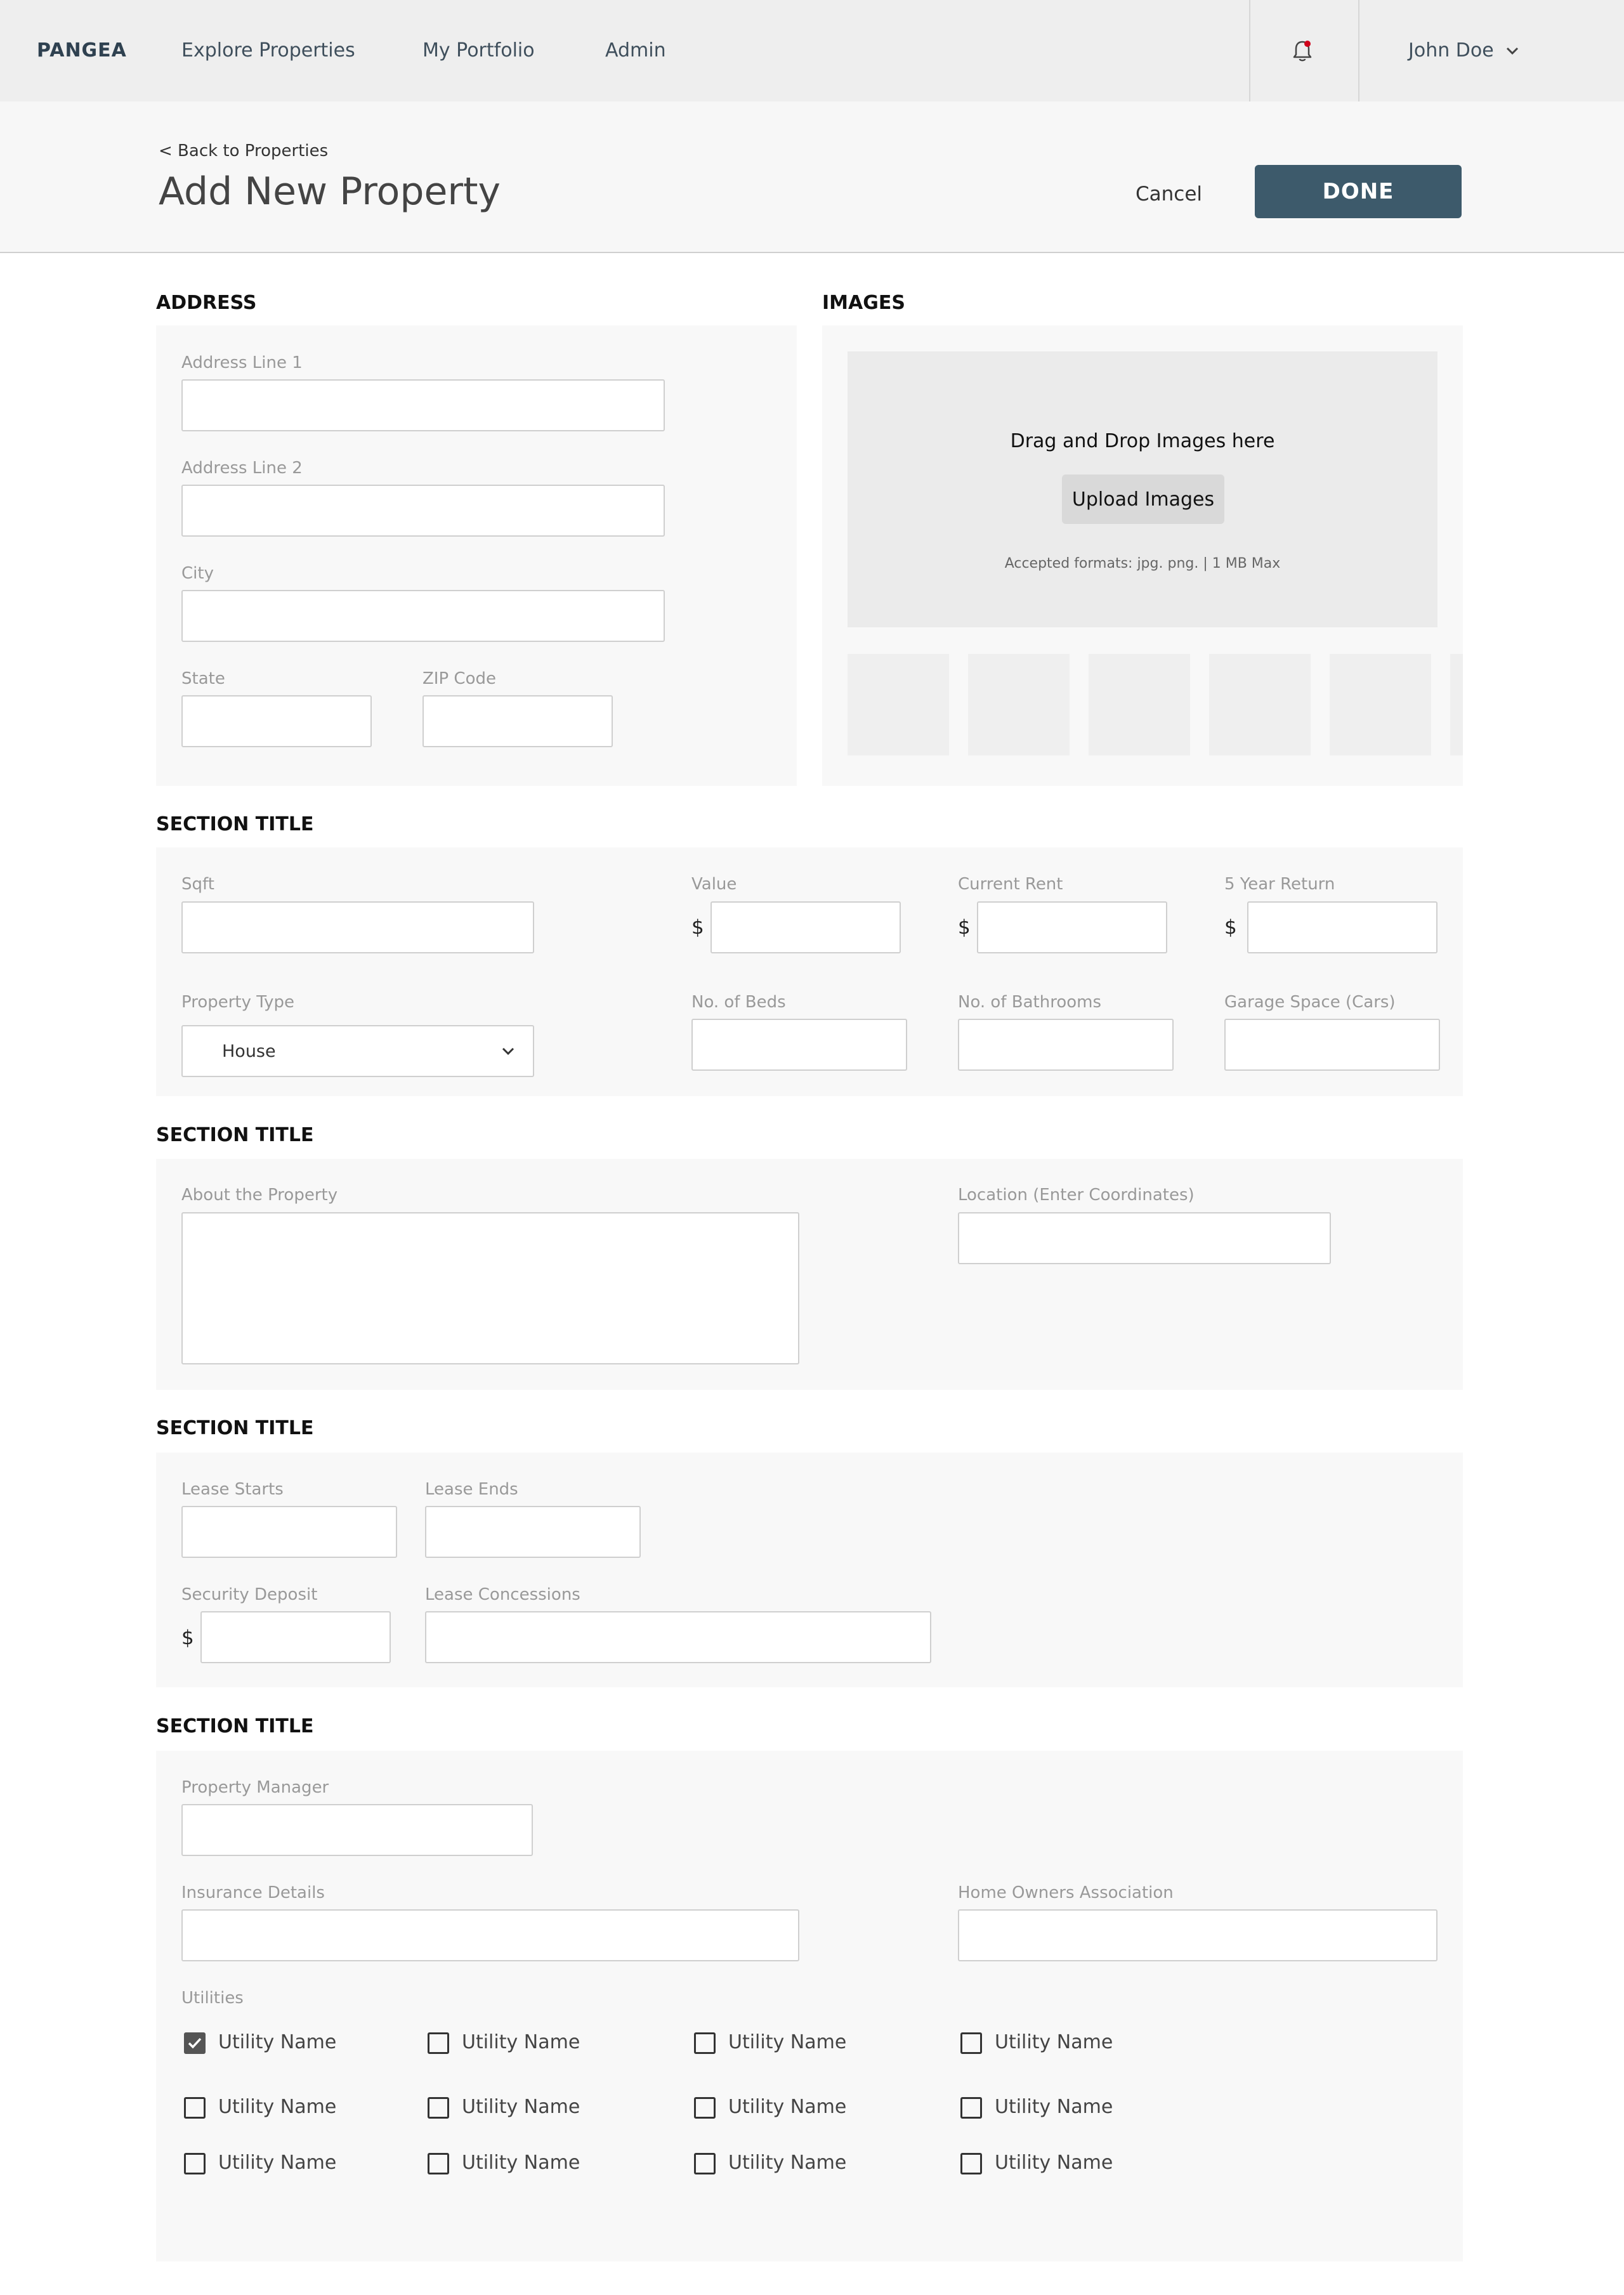 The height and width of the screenshot is (2295, 1624). What do you see at coordinates (1066, 1893) in the screenshot?
I see `hoa-label: Home Owners Association` at bounding box center [1066, 1893].